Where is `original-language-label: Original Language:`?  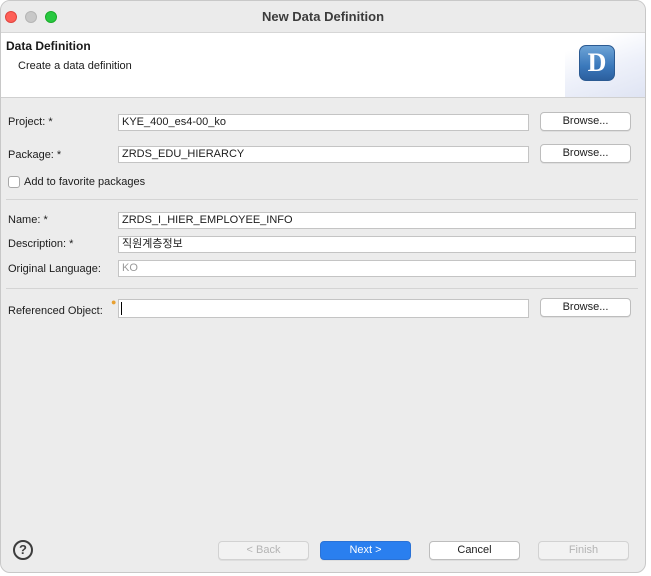 original-language-label: Original Language: is located at coordinates (54, 269).